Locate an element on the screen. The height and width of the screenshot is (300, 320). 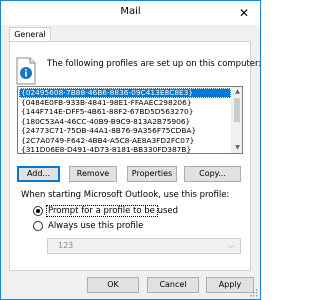
radio-dot-icon is located at coordinates (38, 211).